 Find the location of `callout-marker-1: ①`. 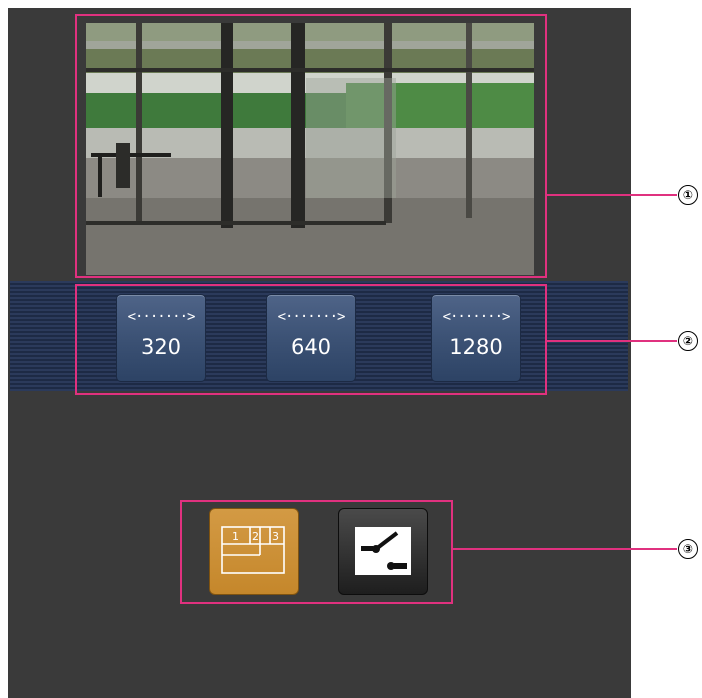

callout-marker-1: ① is located at coordinates (688, 195).